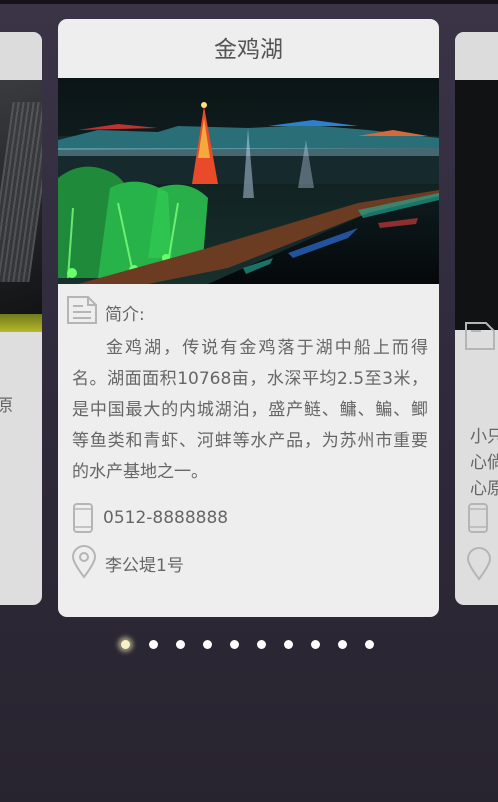  Describe the element at coordinates (6, 419) in the screenshot. I see `description-fragment: 原 .` at that location.